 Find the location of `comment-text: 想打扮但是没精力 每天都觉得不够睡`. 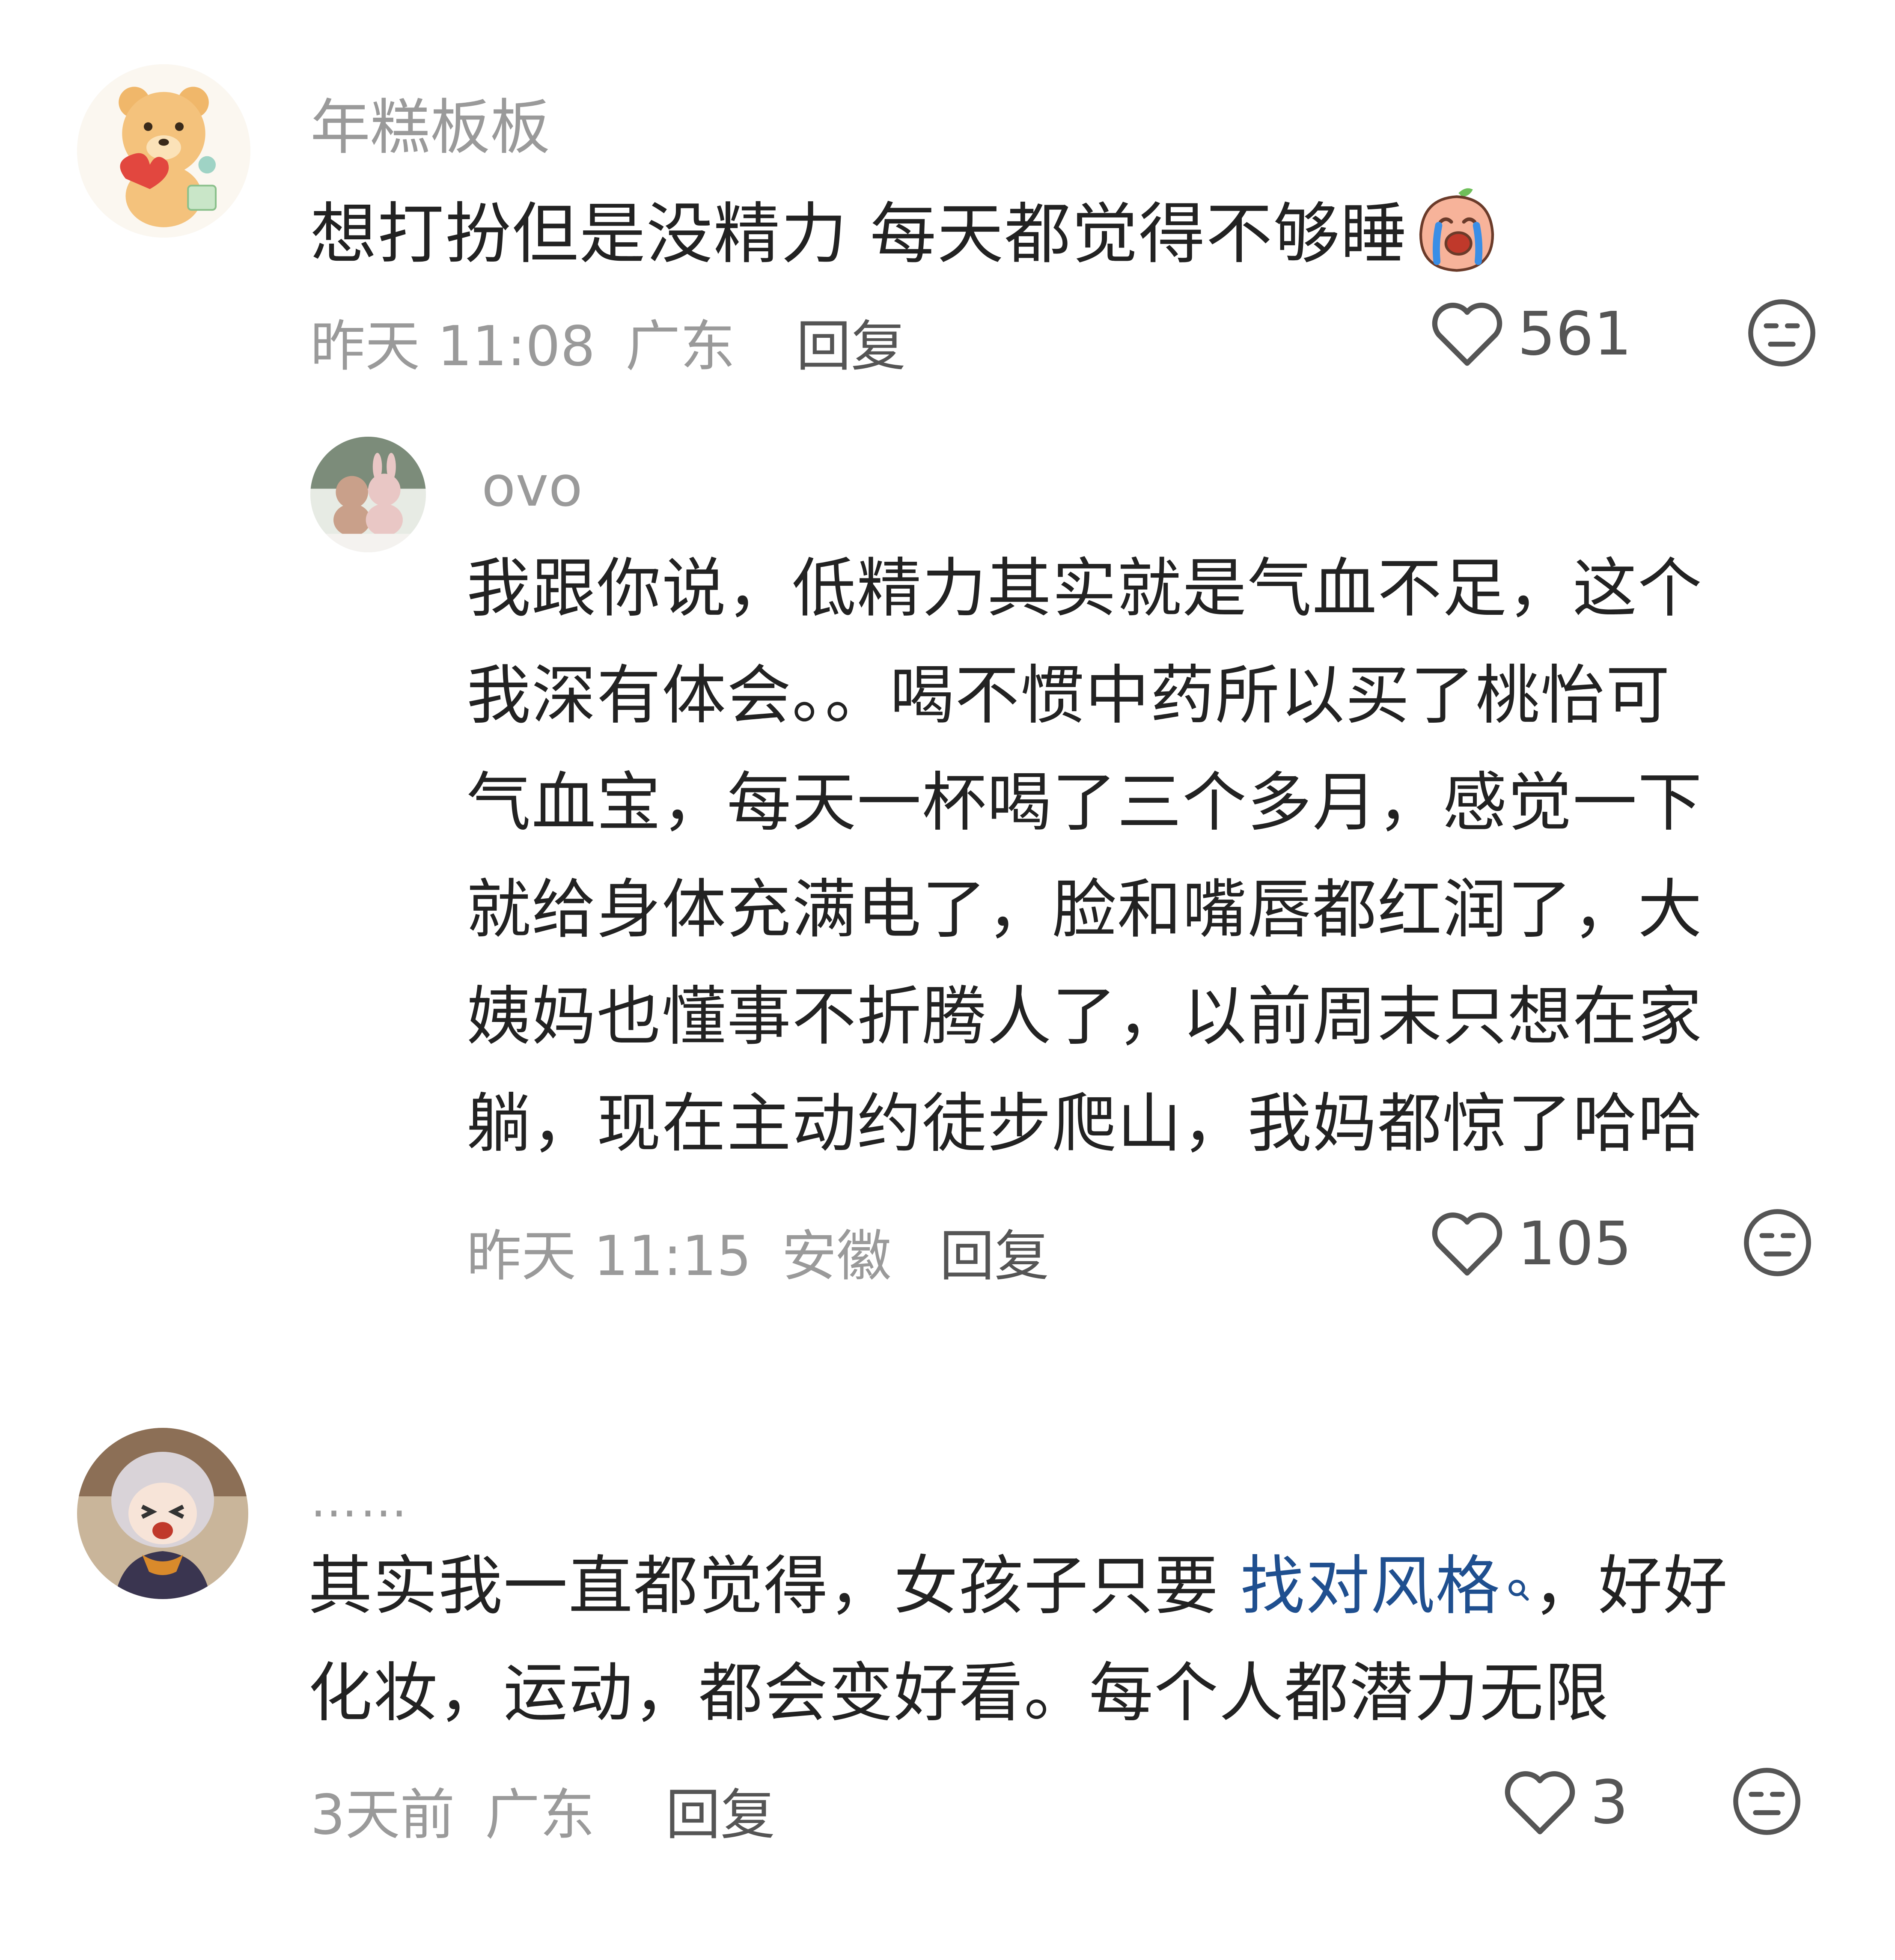

comment-text: 想打扮但是没精力 每天都觉得不够睡 is located at coordinates (906, 229).